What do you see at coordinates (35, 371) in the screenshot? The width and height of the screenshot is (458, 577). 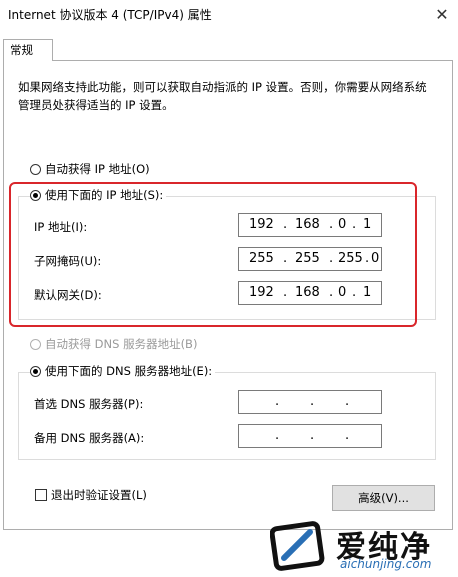 I see `manual-dns-radio` at bounding box center [35, 371].